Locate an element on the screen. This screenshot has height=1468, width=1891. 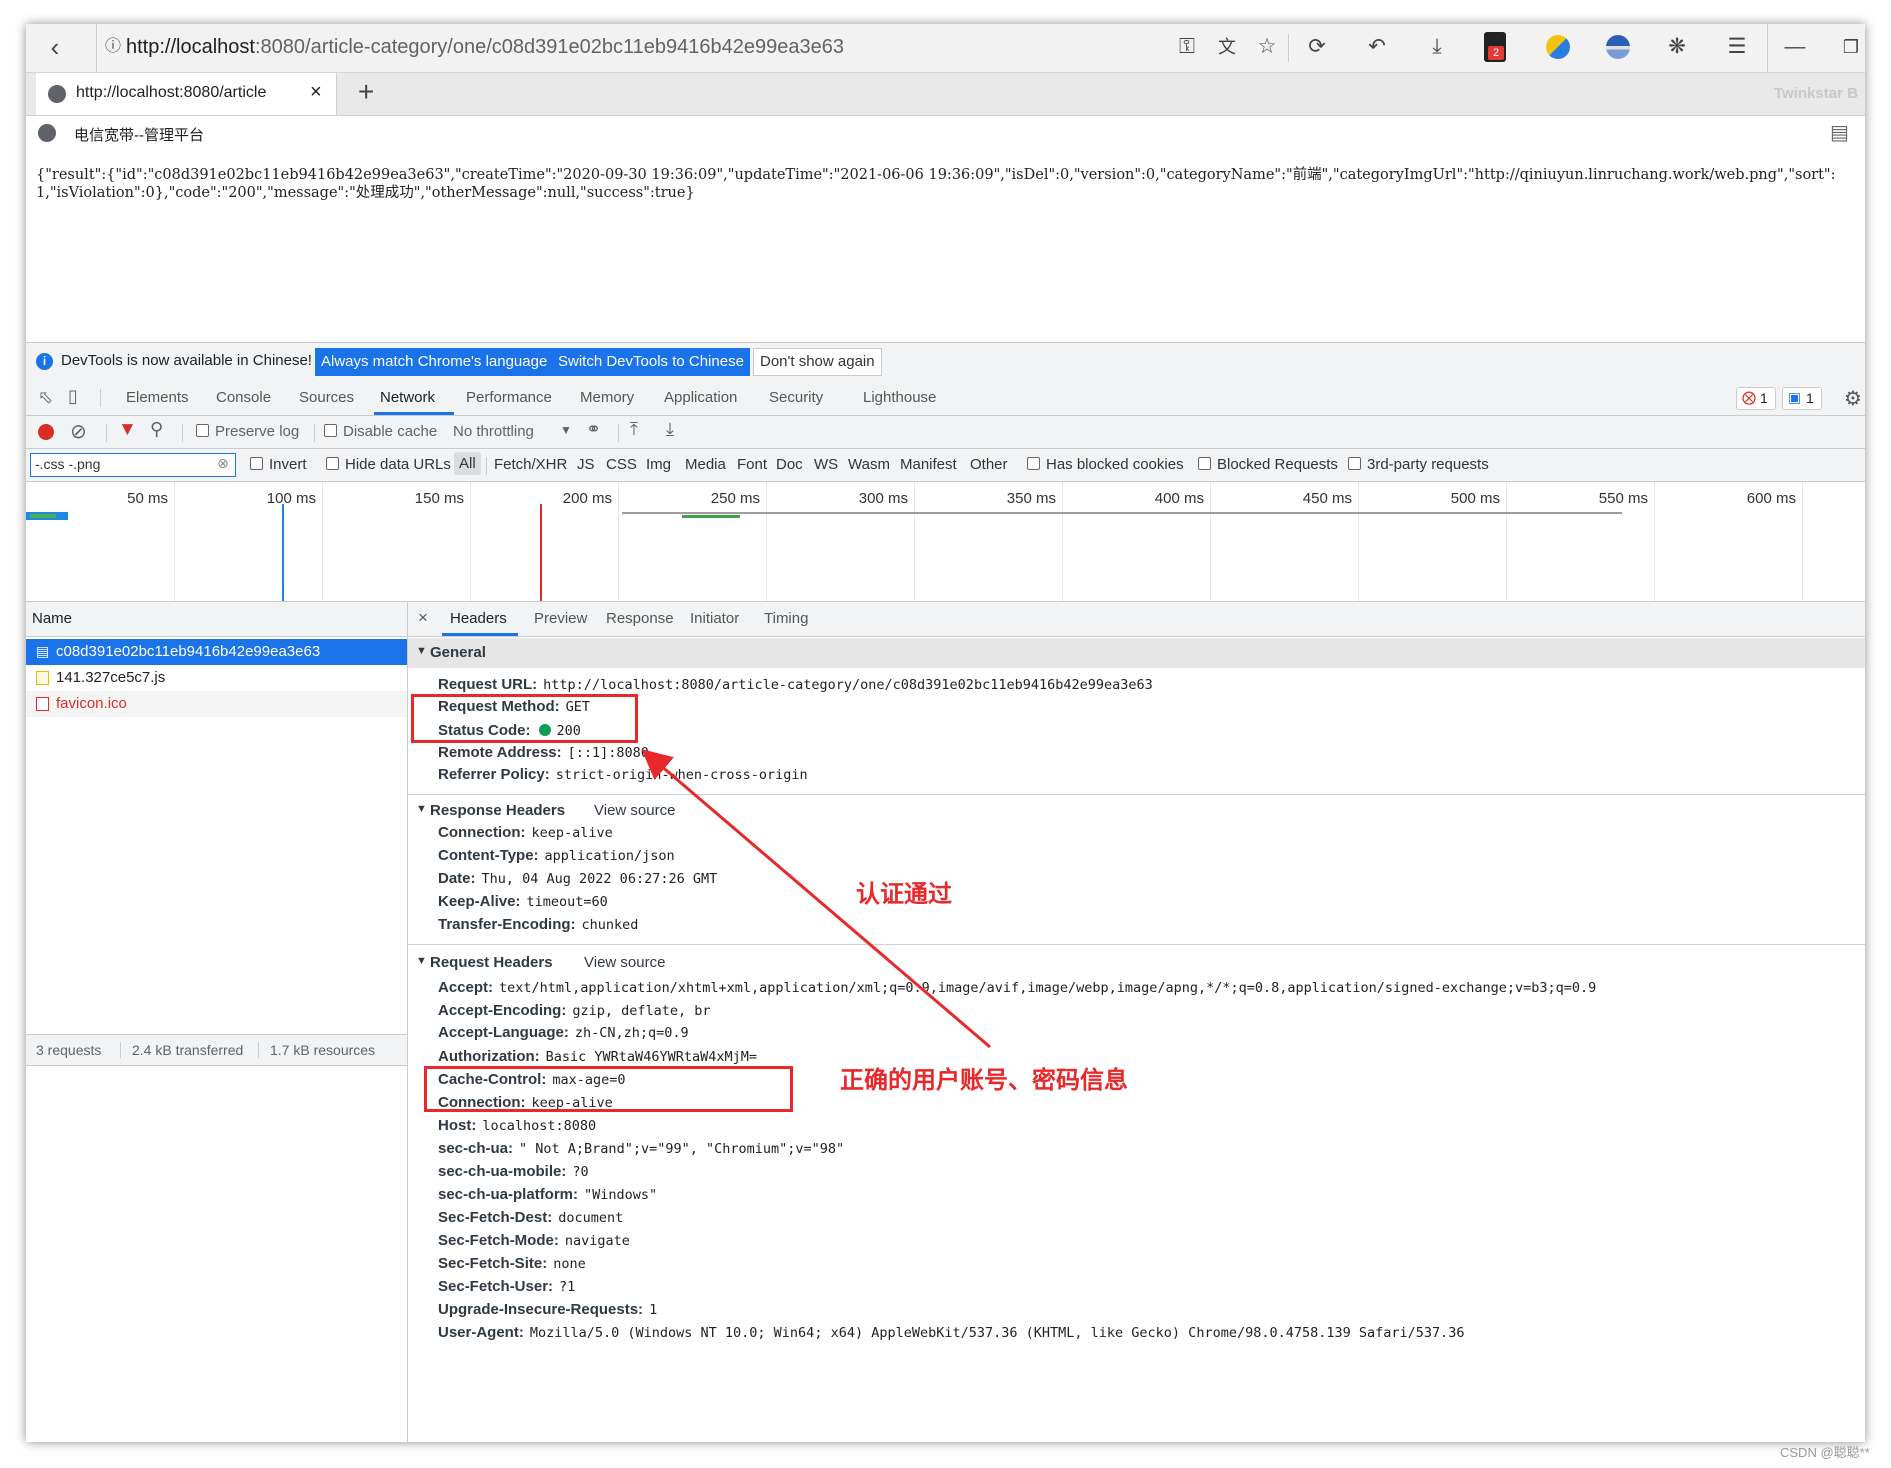
annotation-auth-passed: 认证通过 is located at coordinates (904, 894).